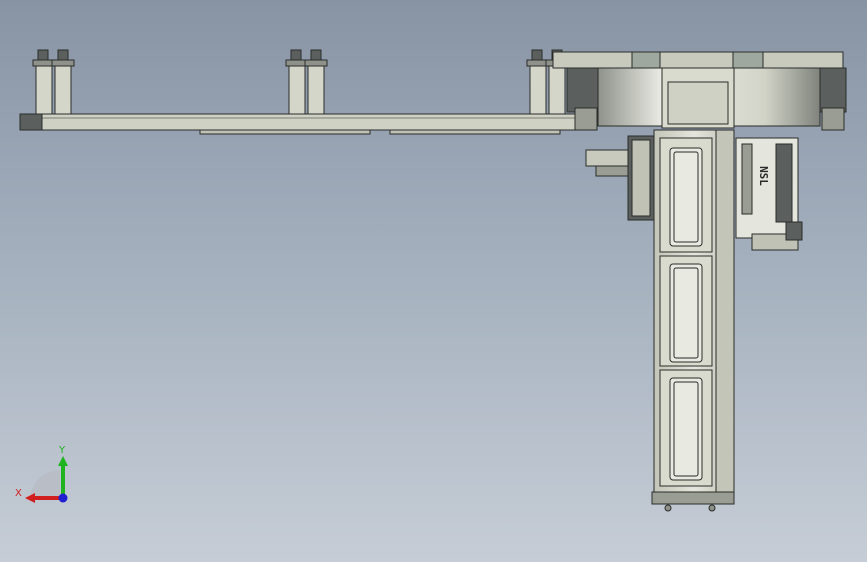 This screenshot has width=867, height=562. Describe the element at coordinates (41, 474) in the screenshot. I see `axis-triad: Y X` at that location.